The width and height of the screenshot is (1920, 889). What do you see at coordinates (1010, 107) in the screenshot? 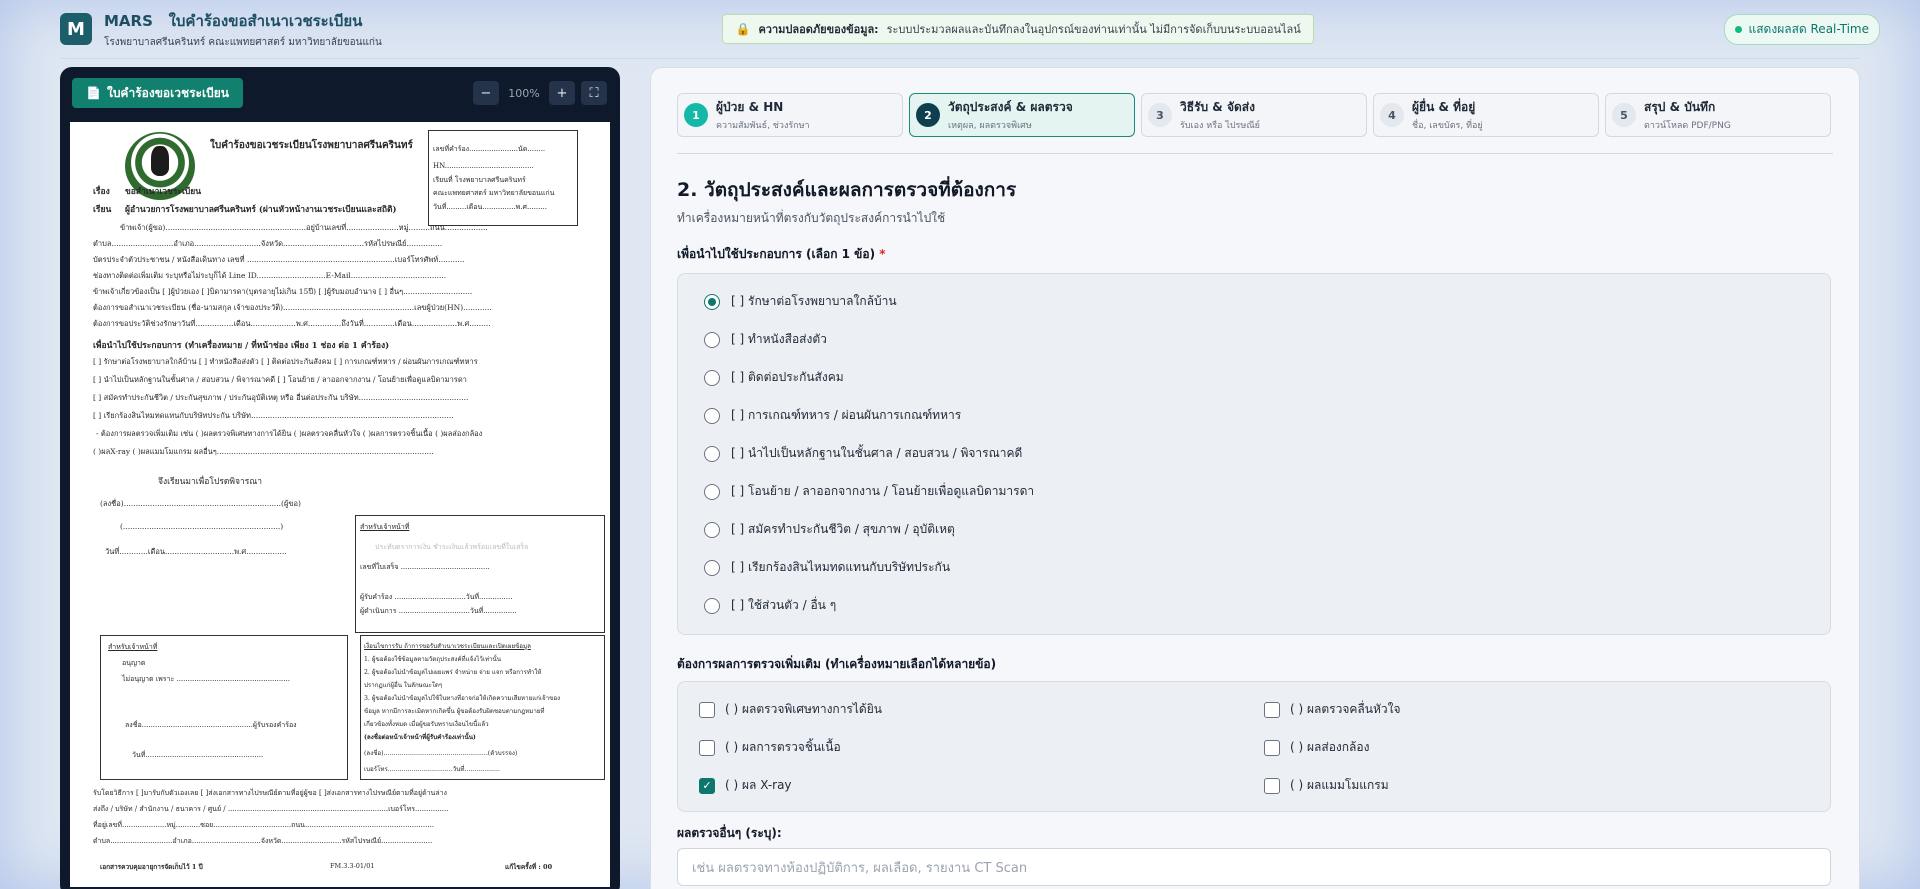
I see `step-title: วัตถุประสงค์ & ผลตรวจ` at bounding box center [1010, 107].